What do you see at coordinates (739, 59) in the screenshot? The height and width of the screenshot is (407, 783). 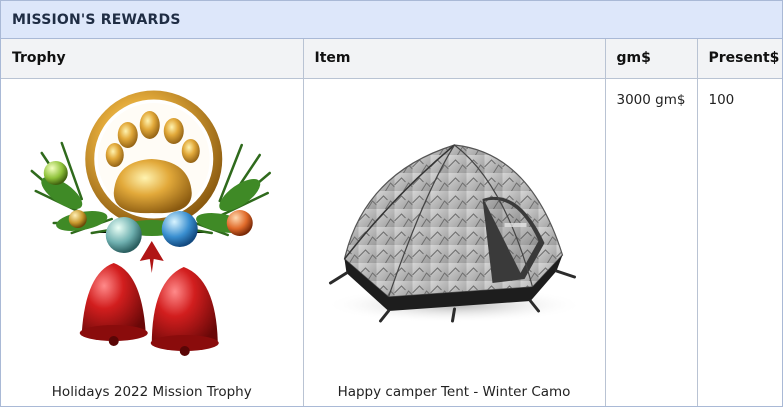 I see `header-present: Present$` at bounding box center [739, 59].